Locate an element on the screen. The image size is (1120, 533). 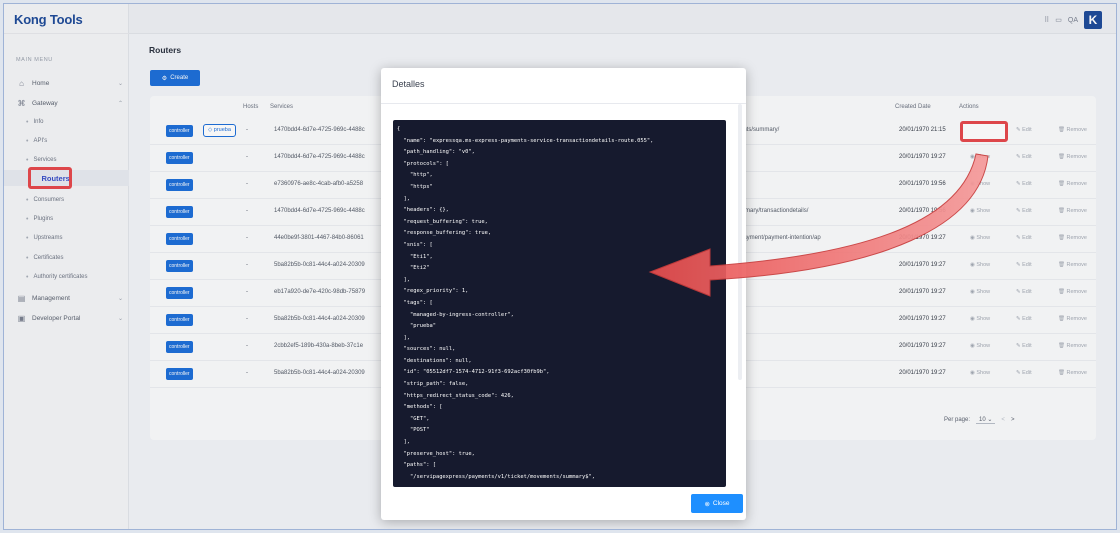
close-button: ⊗ Close is located at coordinates (717, 503).